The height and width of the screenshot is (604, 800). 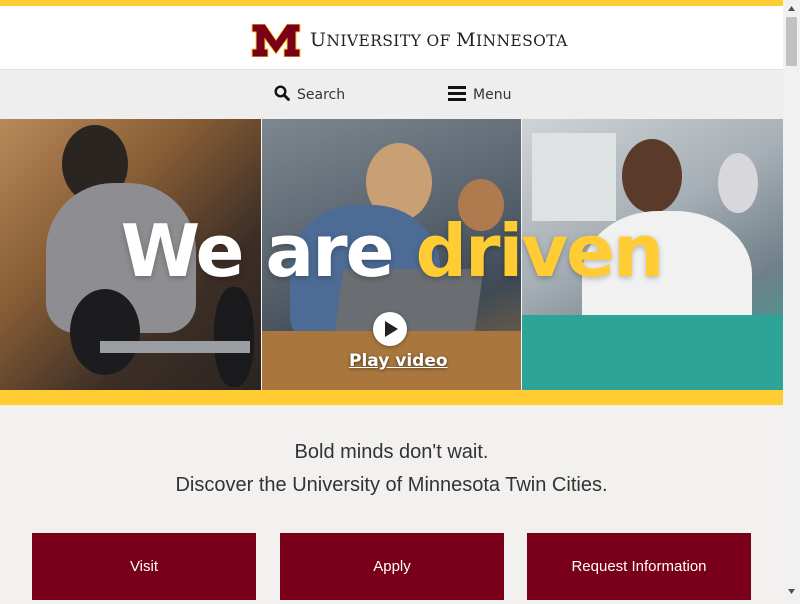 I want to click on request-information-button: Request Information, so click(x=639, y=566).